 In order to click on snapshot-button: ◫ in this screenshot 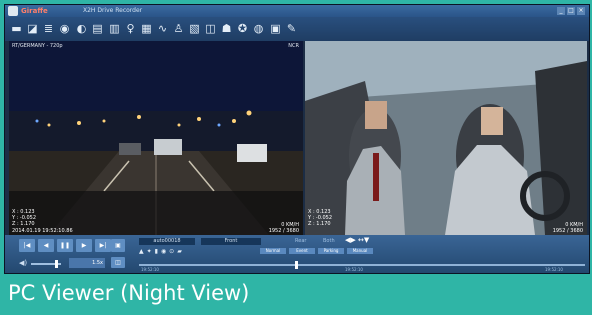, I will do `click(118, 262)`.